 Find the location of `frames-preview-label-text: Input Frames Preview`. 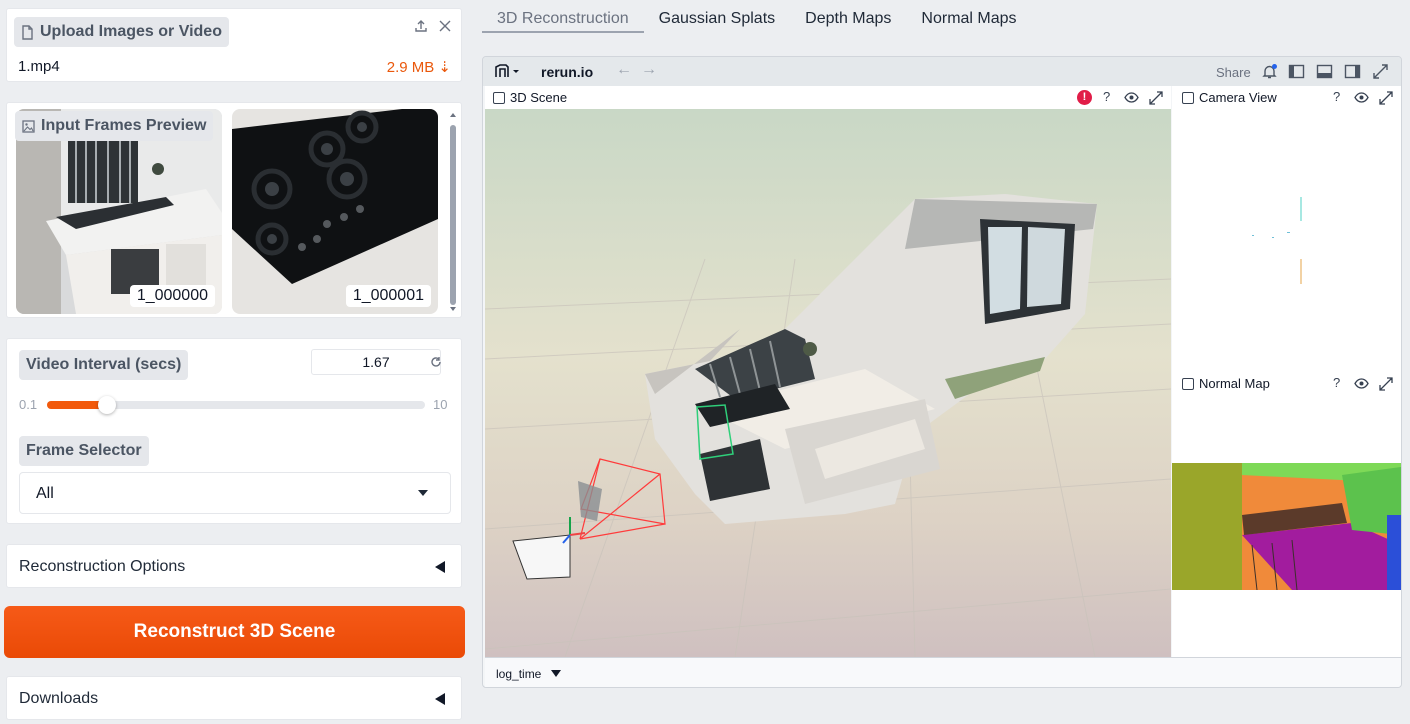

frames-preview-label-text: Input Frames Preview is located at coordinates (124, 125).